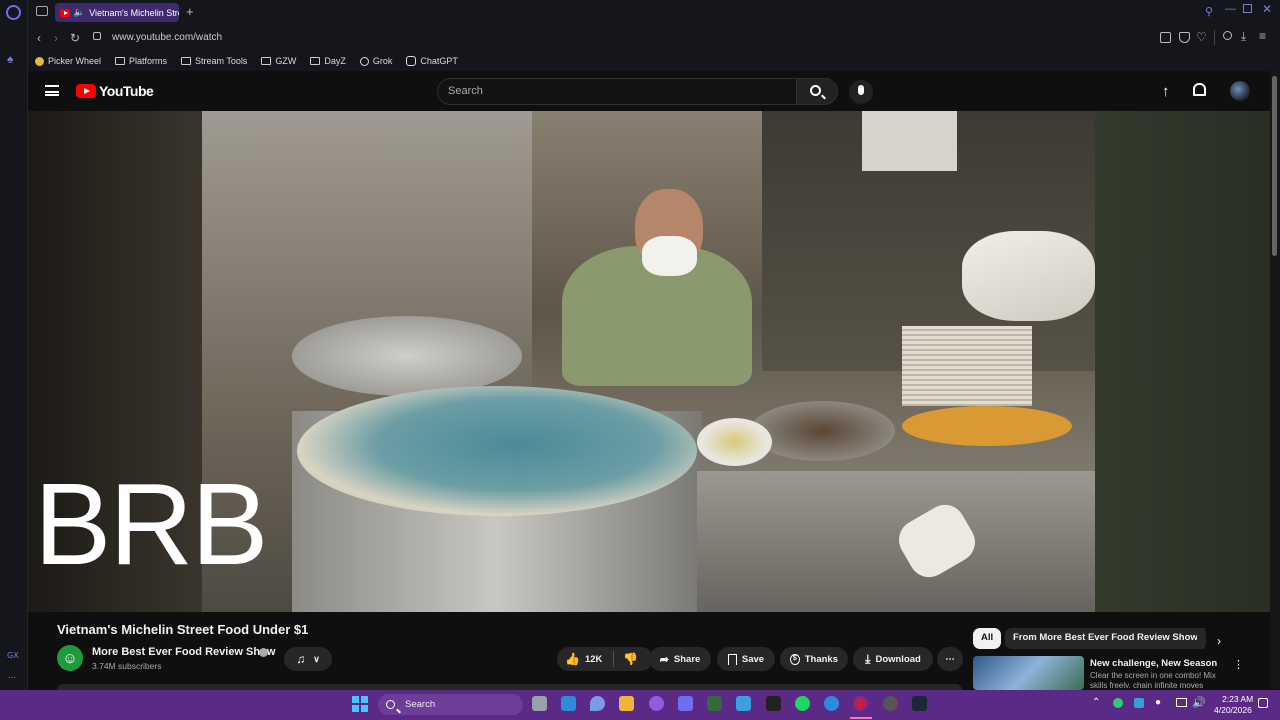 This screenshot has width=1280, height=720. Describe the element at coordinates (56, 38) in the screenshot. I see `forward-icon: ›` at that location.